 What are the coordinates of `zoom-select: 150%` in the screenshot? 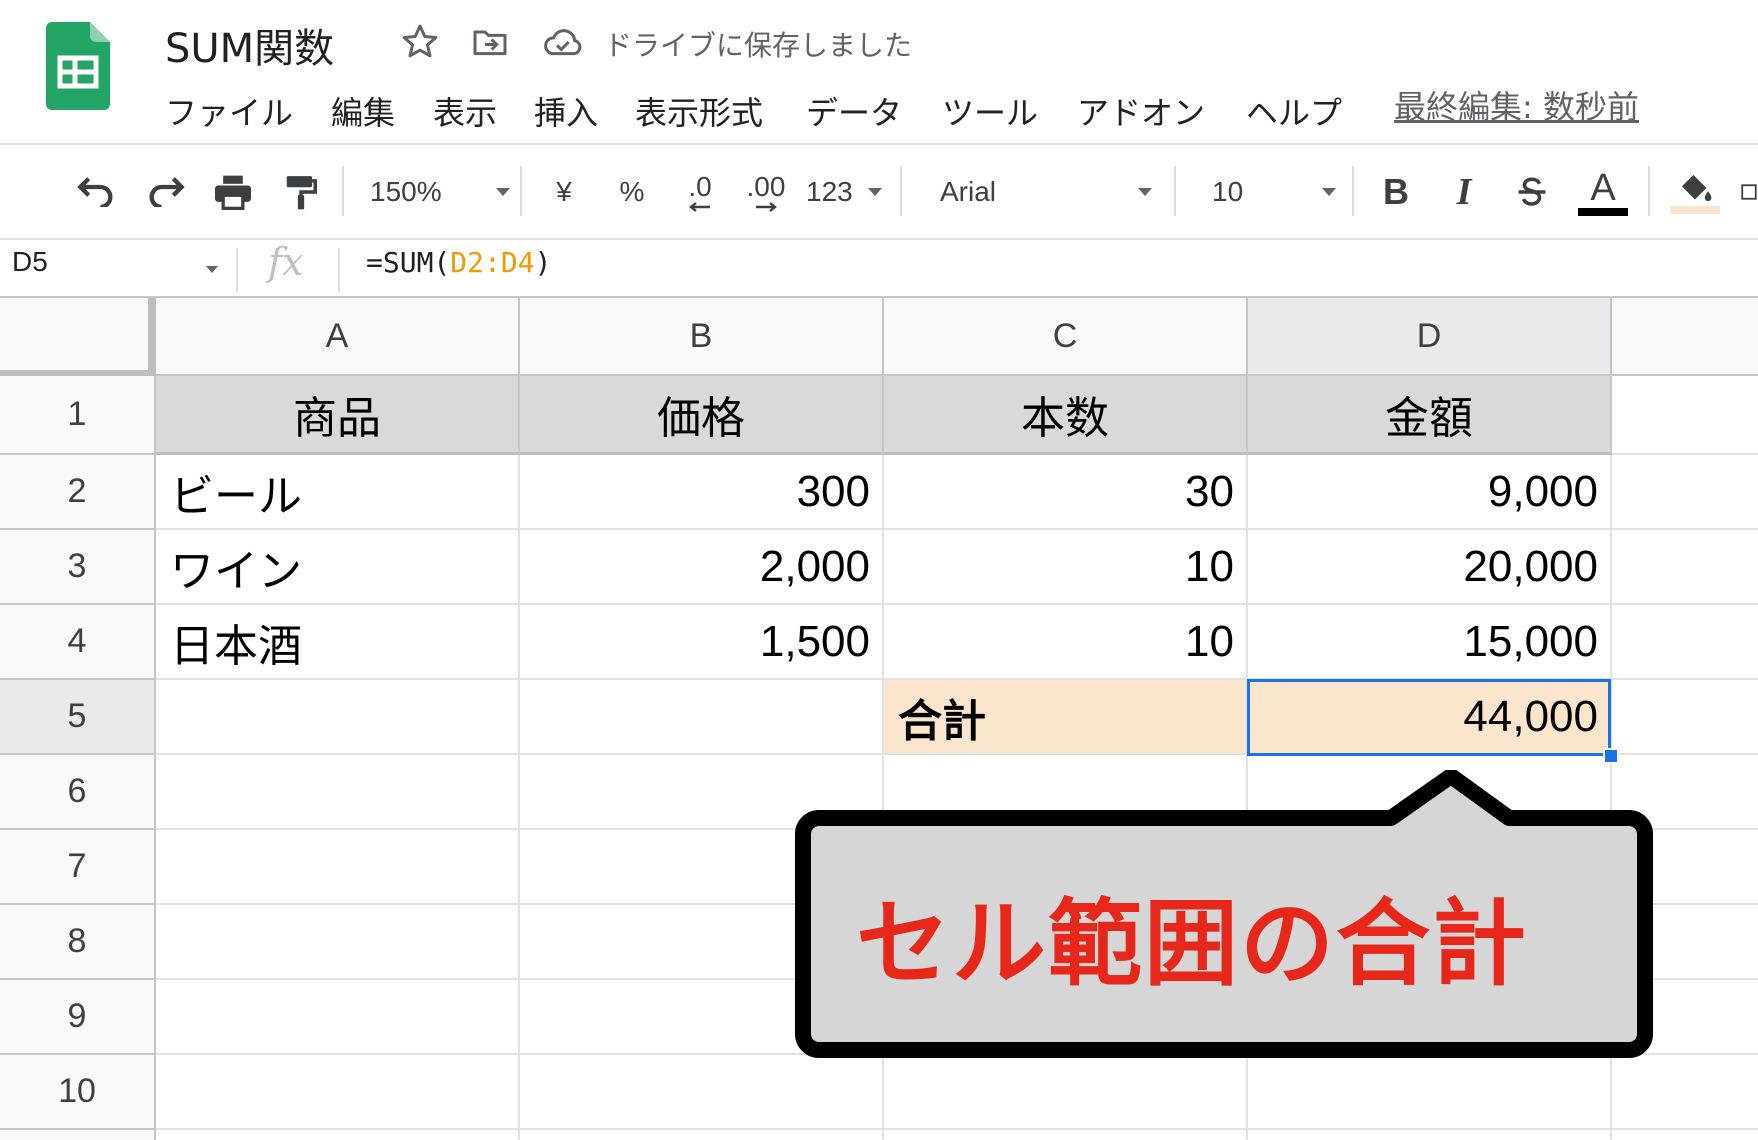 It's located at (440, 192).